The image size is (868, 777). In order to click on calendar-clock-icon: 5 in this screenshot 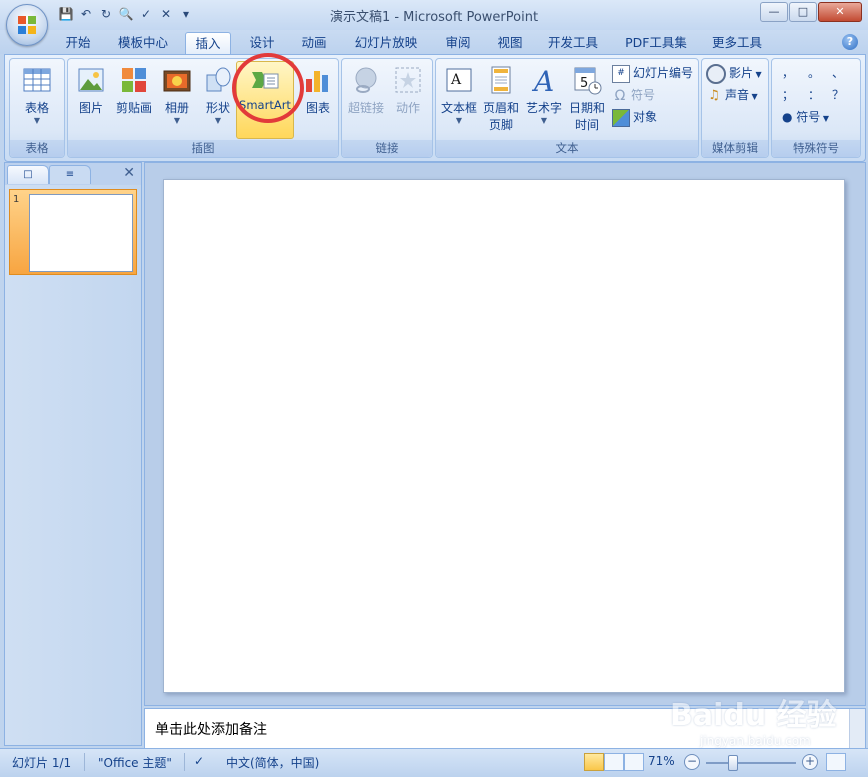, I will do `click(588, 81)`.